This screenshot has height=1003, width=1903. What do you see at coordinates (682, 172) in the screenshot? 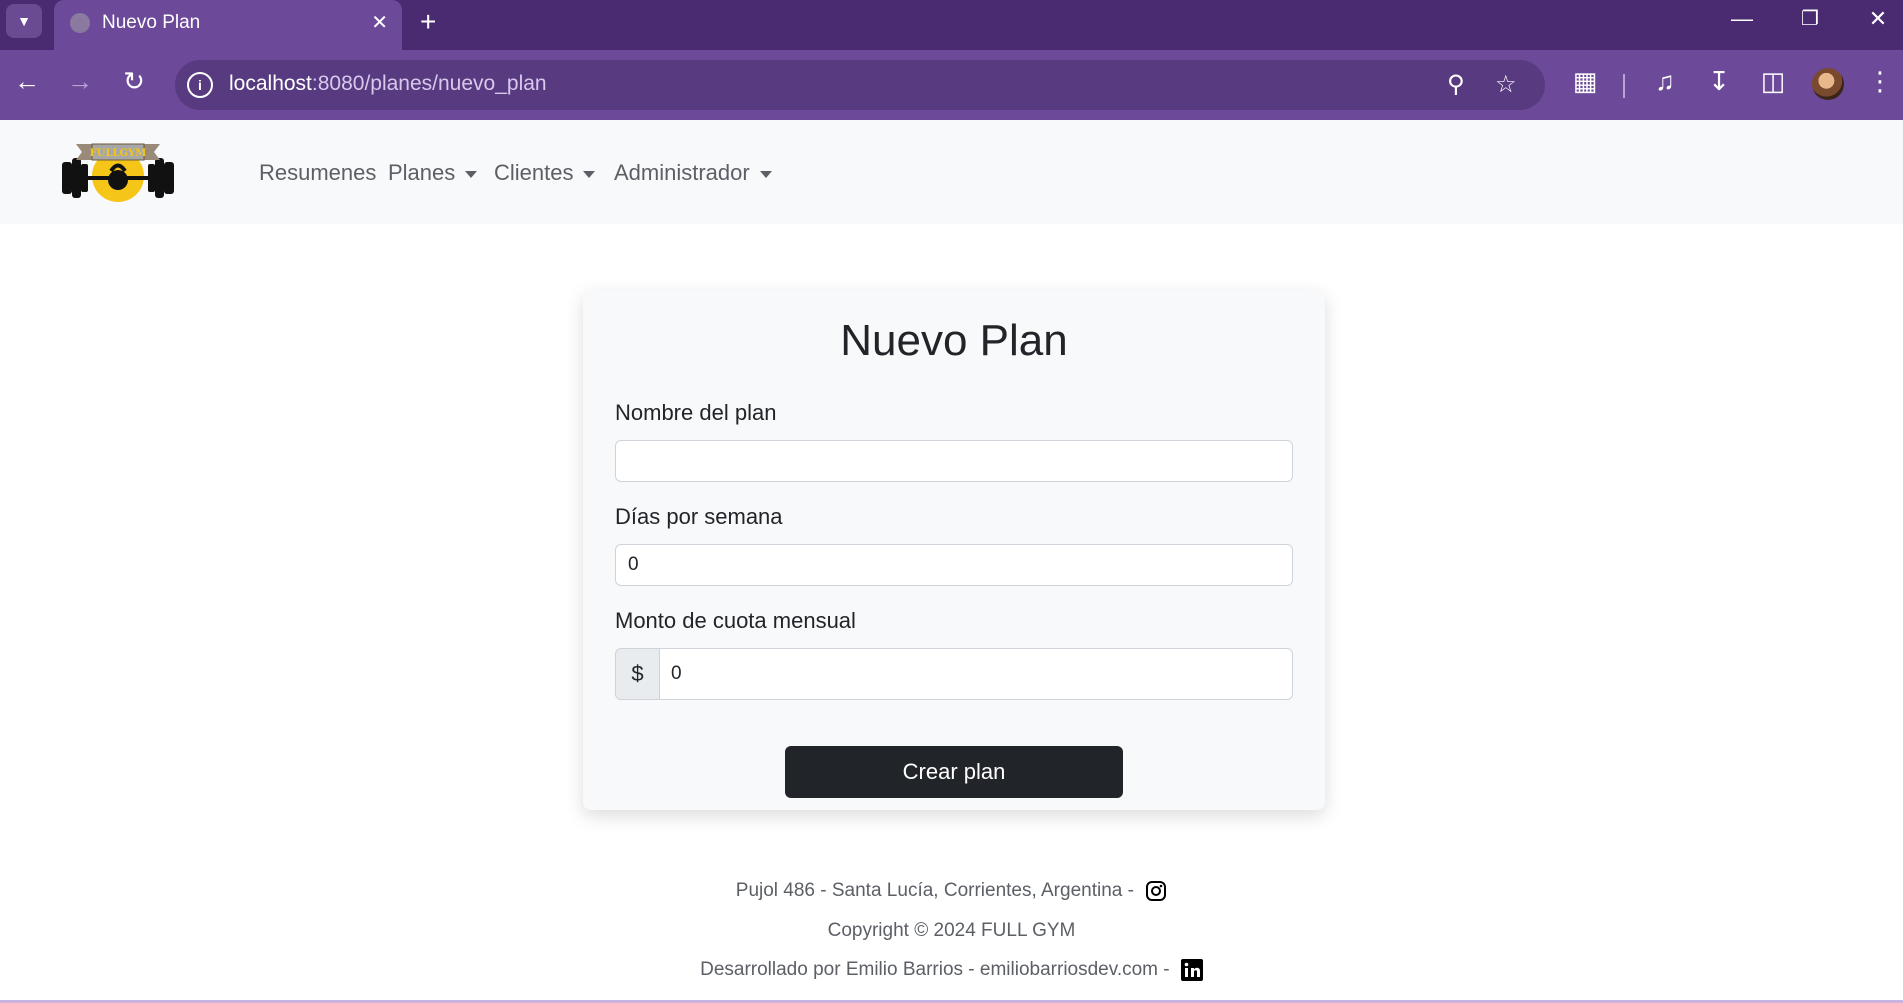
I see `nav-administrador-label: Administrador` at bounding box center [682, 172].